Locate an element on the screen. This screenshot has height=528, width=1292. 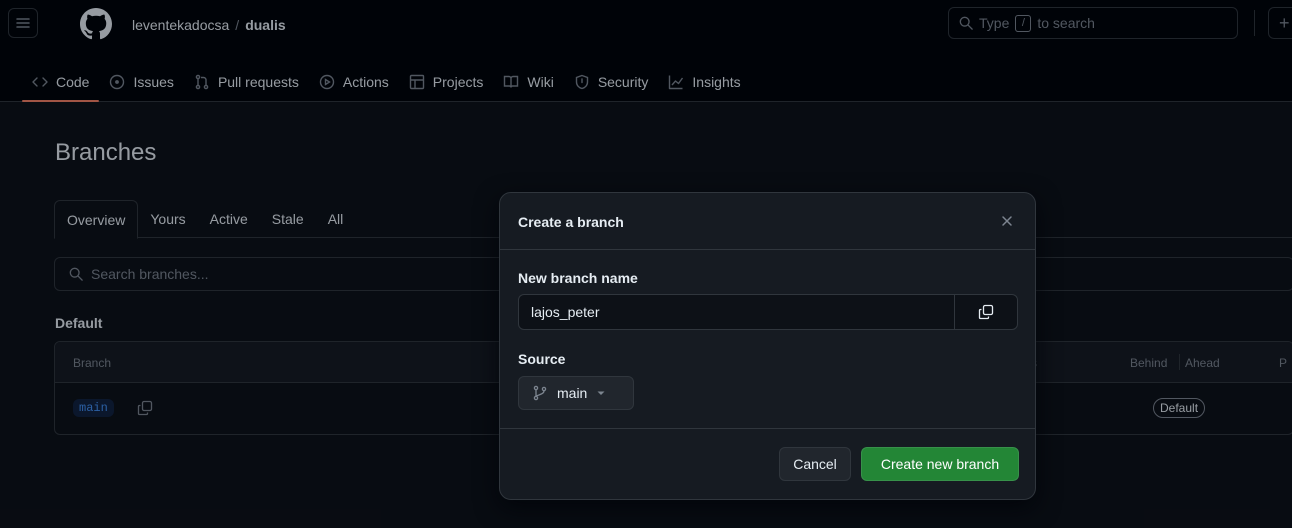
copy-branch-name-button is located at coordinates (985, 312).